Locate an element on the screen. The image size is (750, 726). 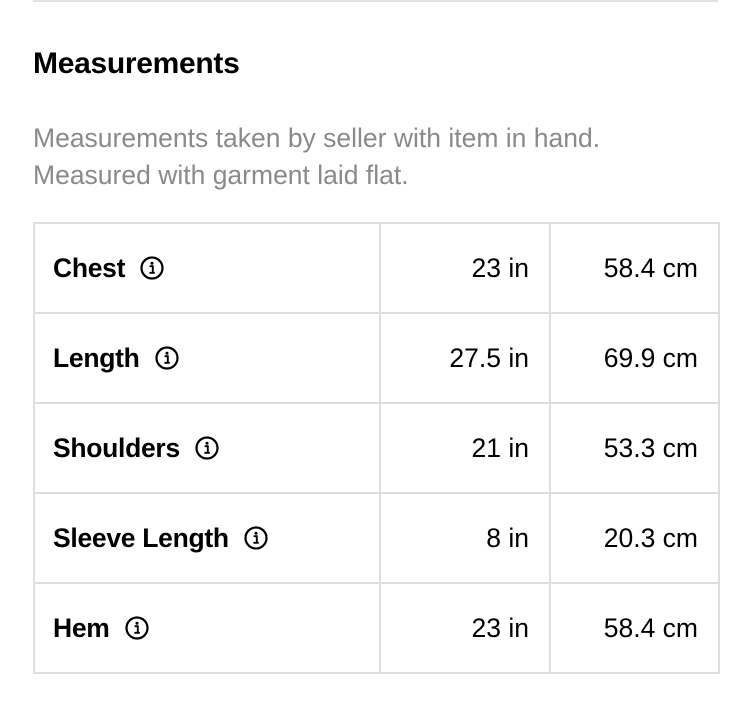
section-title: Measurements is located at coordinates (136, 63).